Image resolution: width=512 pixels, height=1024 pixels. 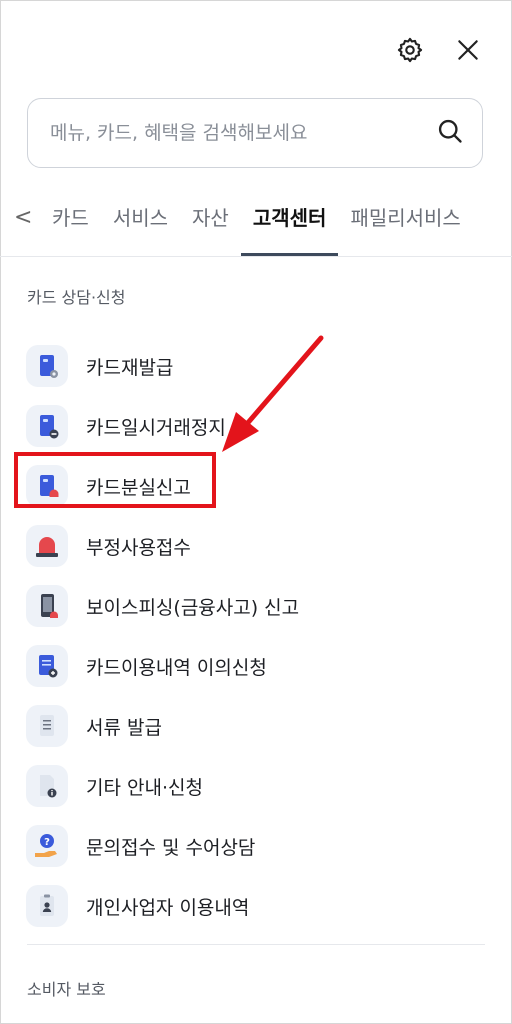 I want to click on section-title-consumer-protection: 소비자 보호, so click(x=66, y=989).